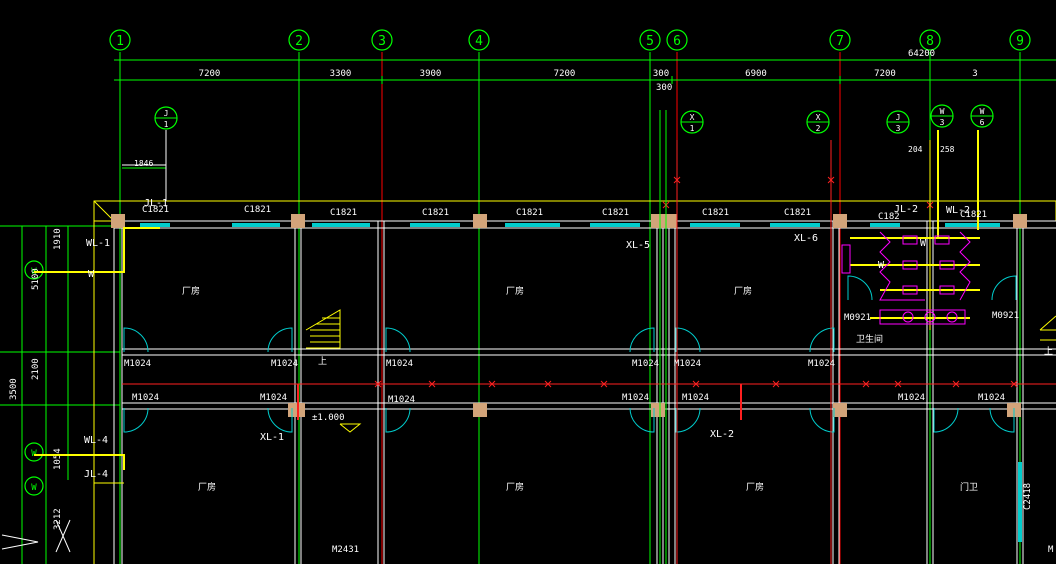  What do you see at coordinates (947, 149) in the screenshot?
I see `dimension-value: 258` at bounding box center [947, 149].